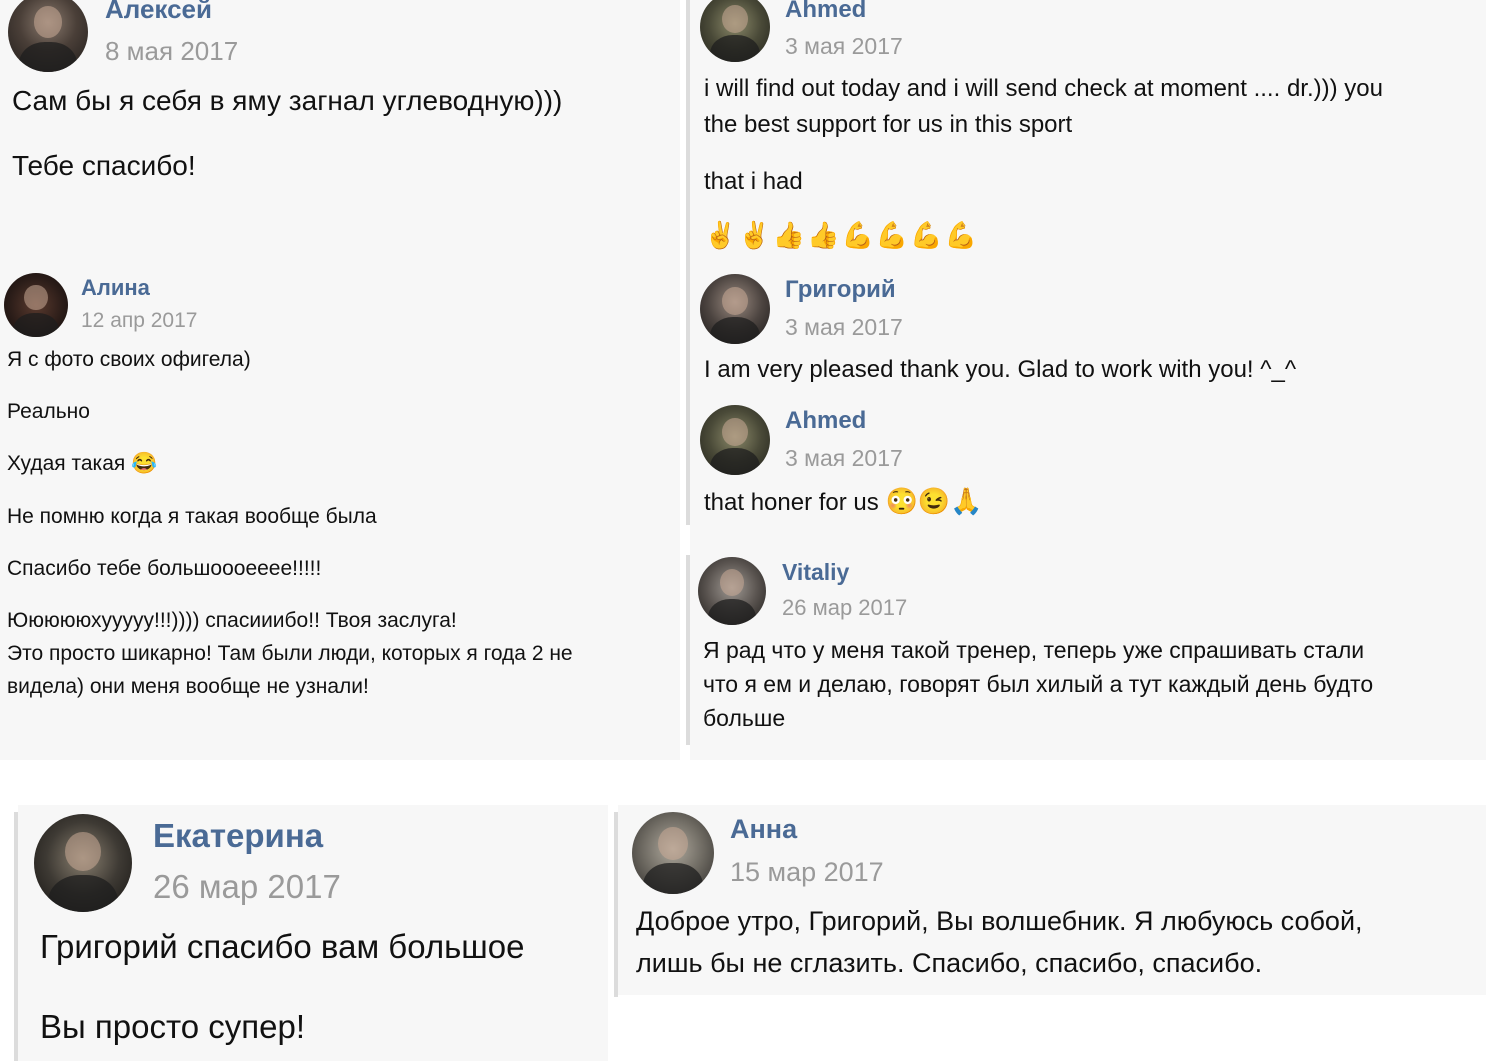 The height and width of the screenshot is (1061, 1486). Describe the element at coordinates (144, 463) in the screenshot. I see `laughing-emoji-icon: 😂` at that location.